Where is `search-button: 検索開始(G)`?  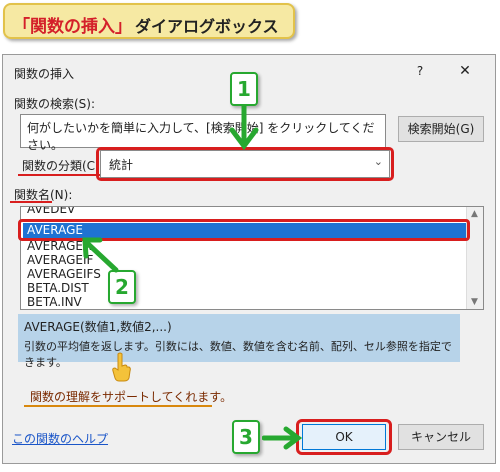 search-button: 検索開始(G) is located at coordinates (441, 129).